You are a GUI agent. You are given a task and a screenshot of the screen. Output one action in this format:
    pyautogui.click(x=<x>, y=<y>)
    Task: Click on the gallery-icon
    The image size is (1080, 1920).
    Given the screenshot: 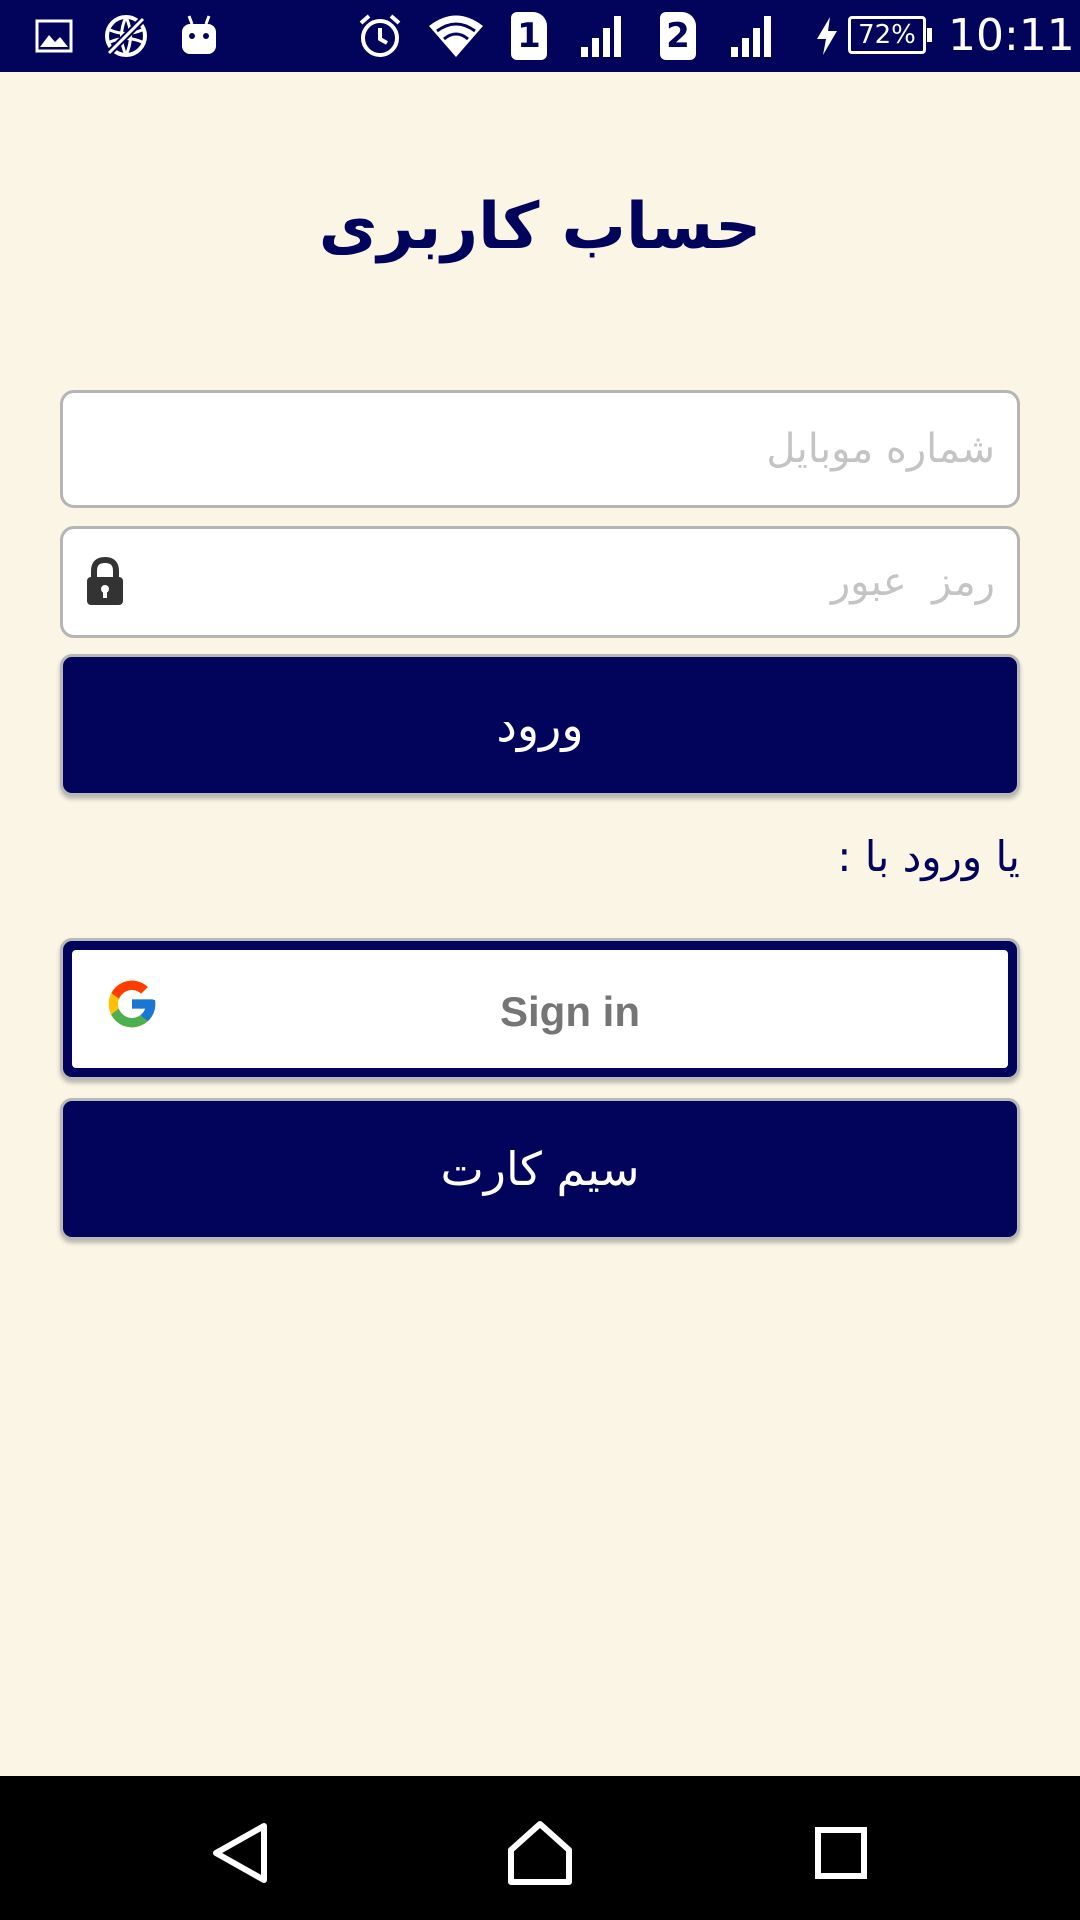 What is the action you would take?
    pyautogui.click(x=54, y=36)
    